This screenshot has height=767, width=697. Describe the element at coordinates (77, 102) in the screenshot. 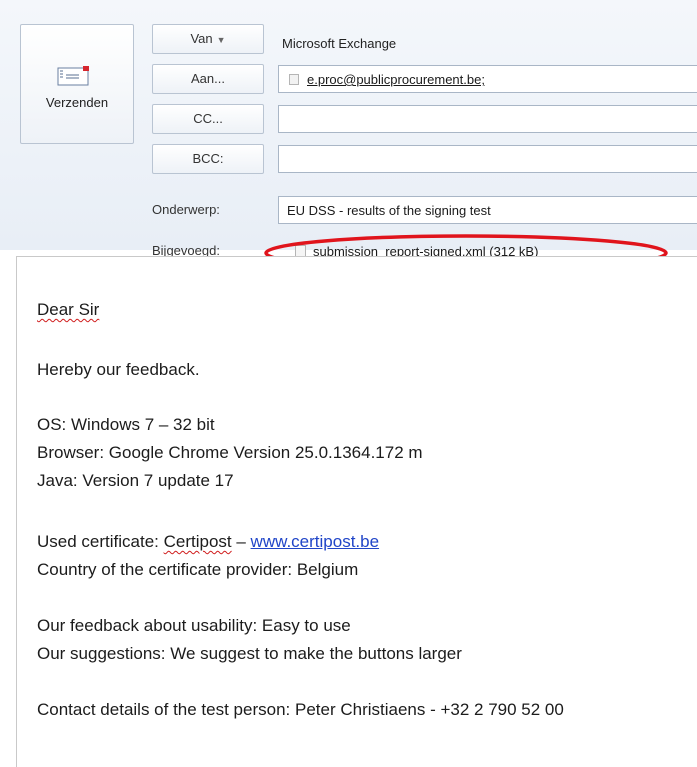

I see `send-button-label: Verzenden` at that location.